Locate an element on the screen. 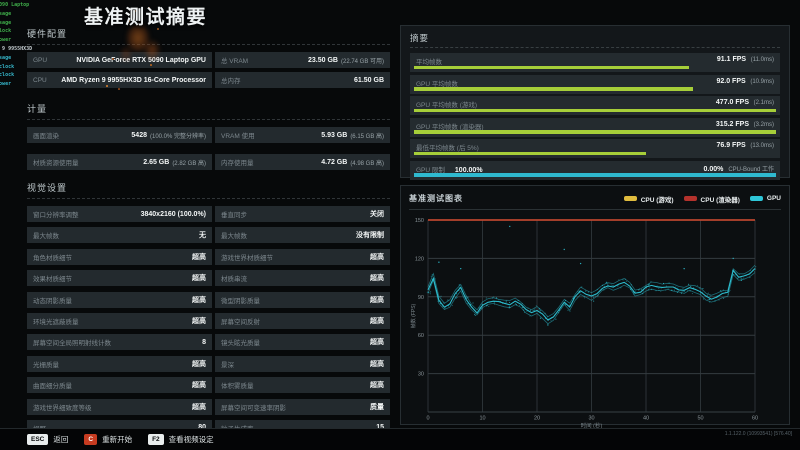 The width and height of the screenshot is (800, 450). gpu-limit-bar is located at coordinates (595, 175).